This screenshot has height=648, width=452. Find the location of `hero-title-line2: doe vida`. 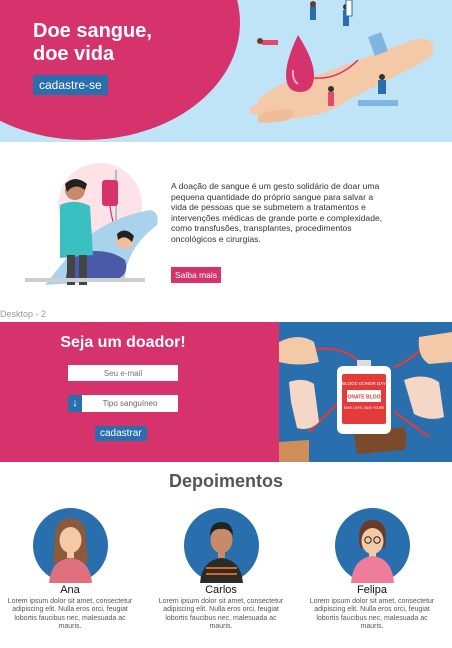

hero-title-line2: doe vida is located at coordinates (74, 54).